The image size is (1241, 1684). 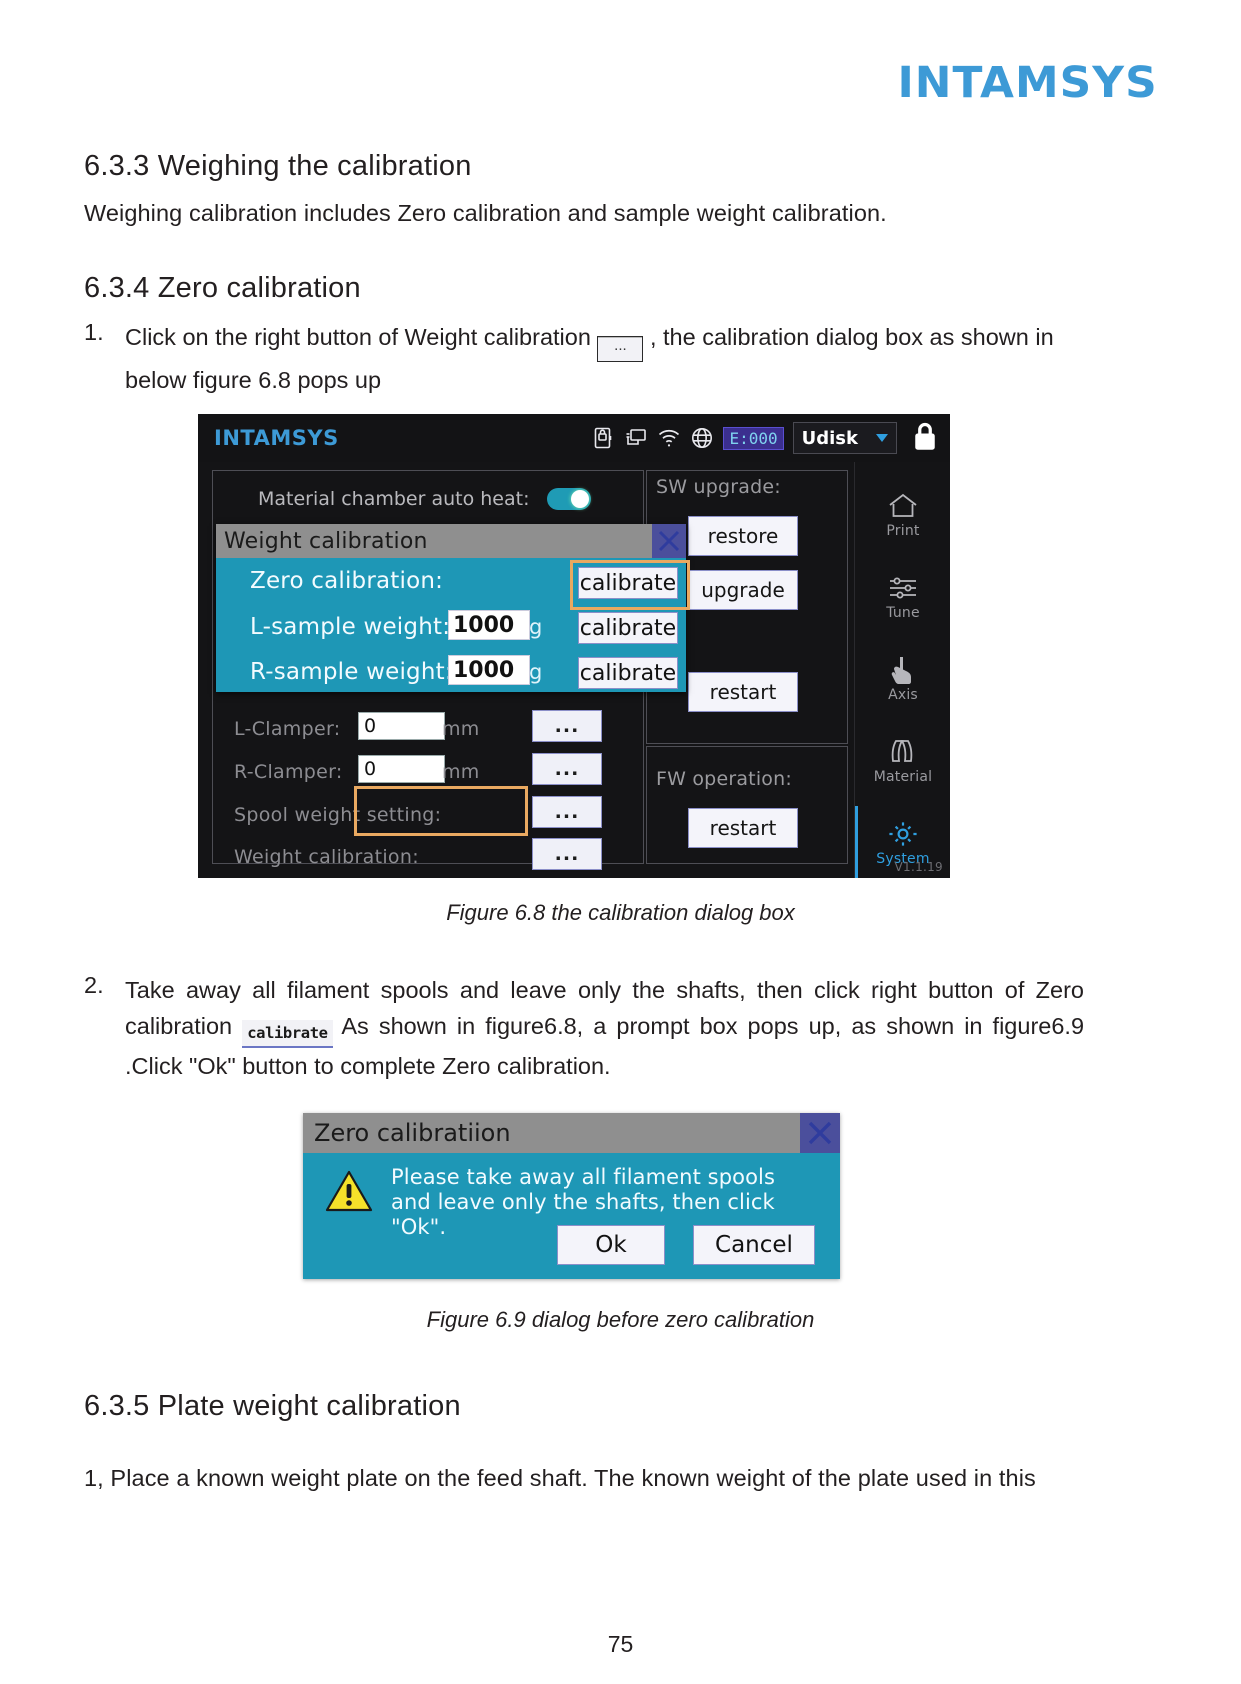 What do you see at coordinates (925, 438) in the screenshot?
I see `lock-icon` at bounding box center [925, 438].